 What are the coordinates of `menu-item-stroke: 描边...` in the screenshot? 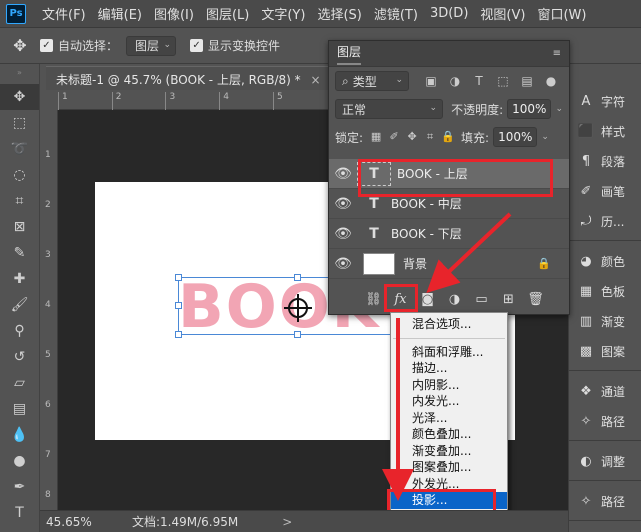 It's located at (449, 368).